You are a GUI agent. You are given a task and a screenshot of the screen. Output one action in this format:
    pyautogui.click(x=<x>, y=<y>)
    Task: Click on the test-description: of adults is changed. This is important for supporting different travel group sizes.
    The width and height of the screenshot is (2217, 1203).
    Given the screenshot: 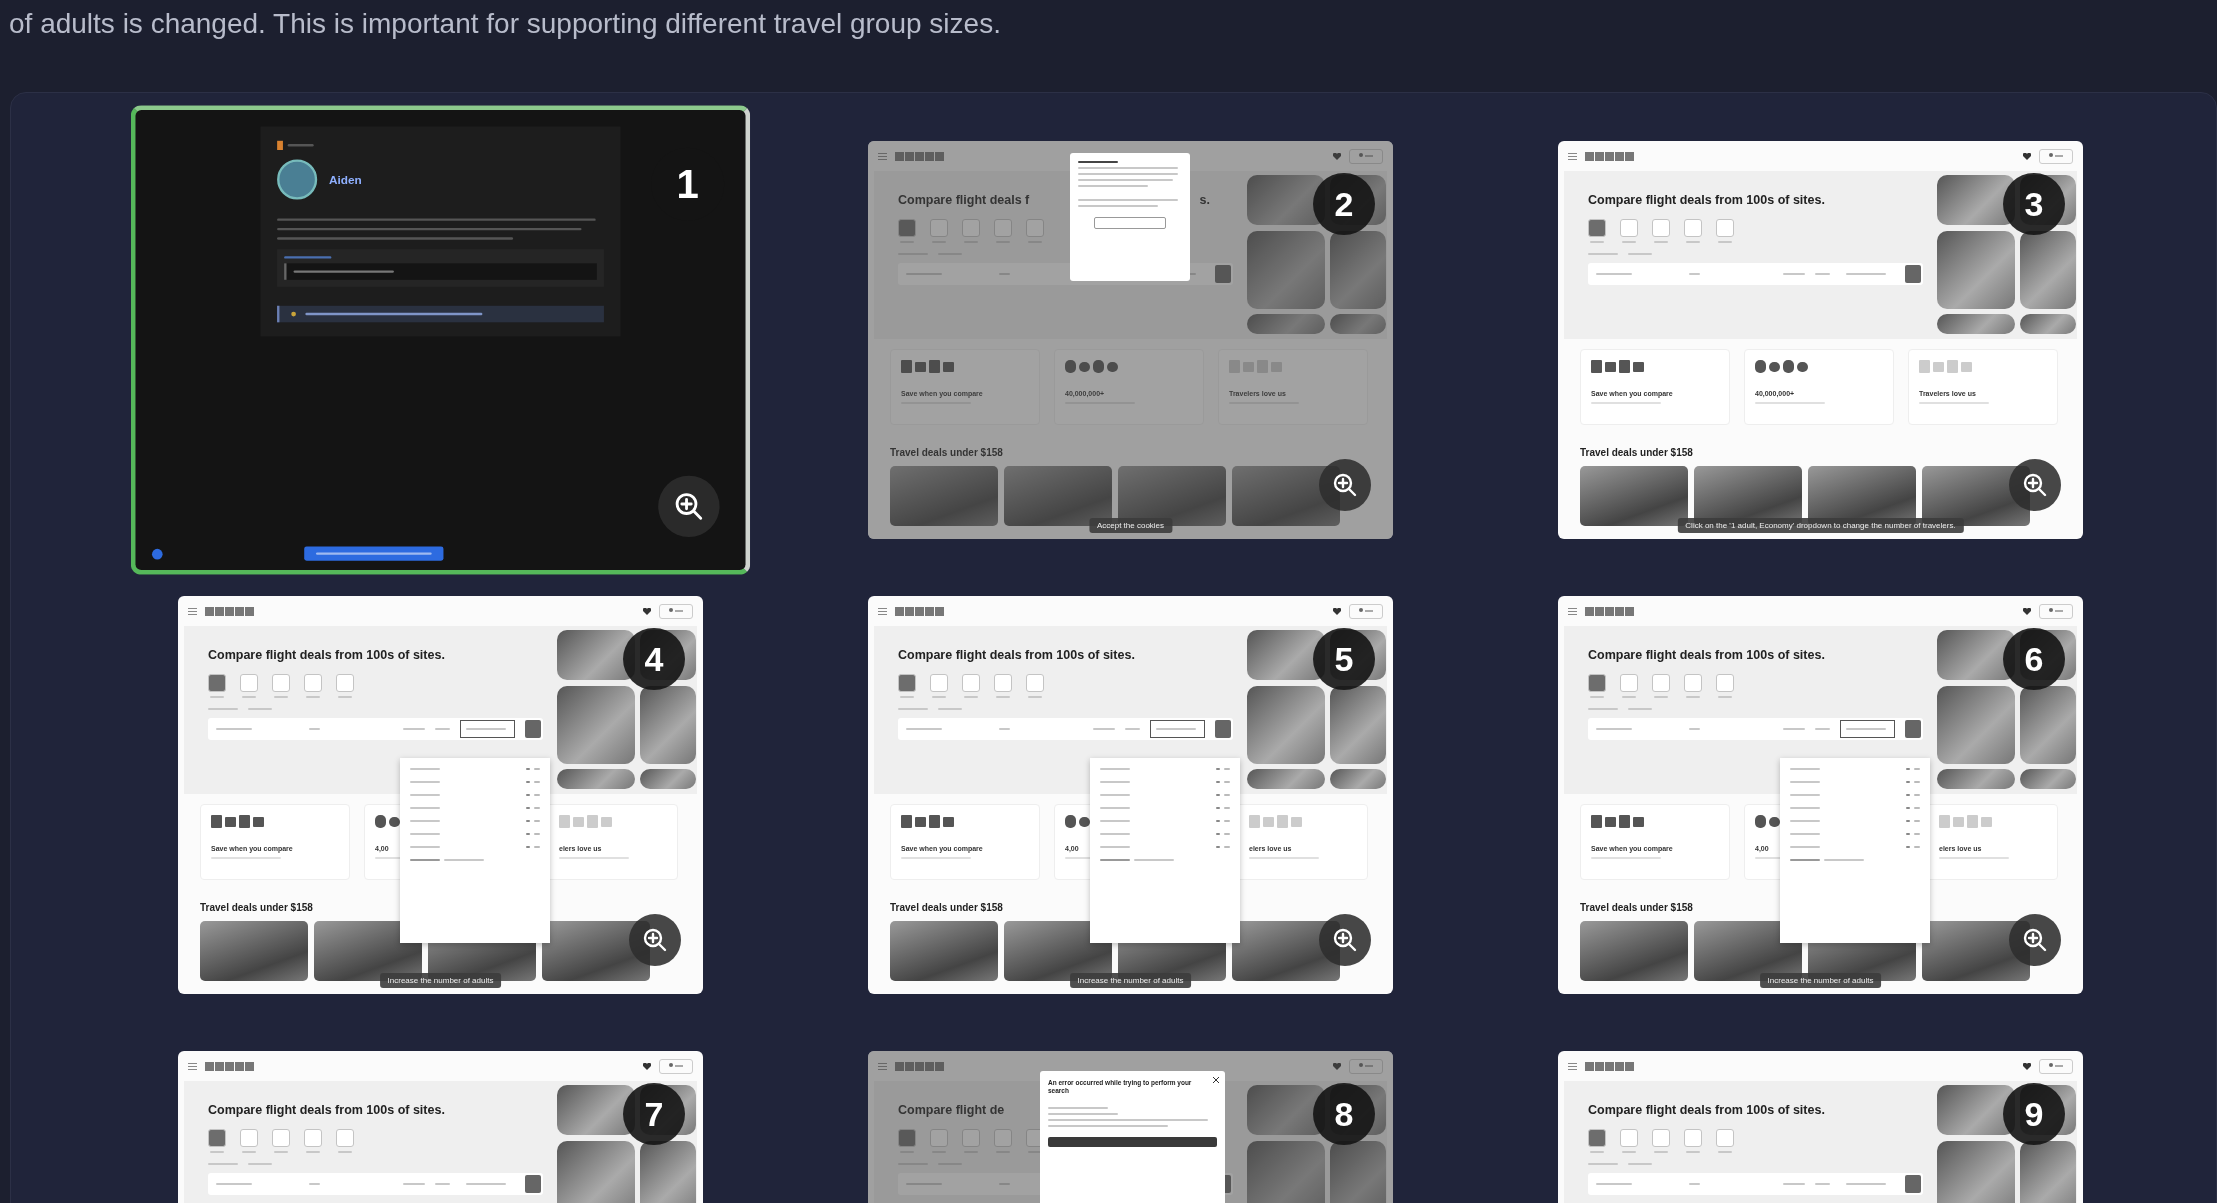 What is the action you would take?
    pyautogui.click(x=505, y=24)
    